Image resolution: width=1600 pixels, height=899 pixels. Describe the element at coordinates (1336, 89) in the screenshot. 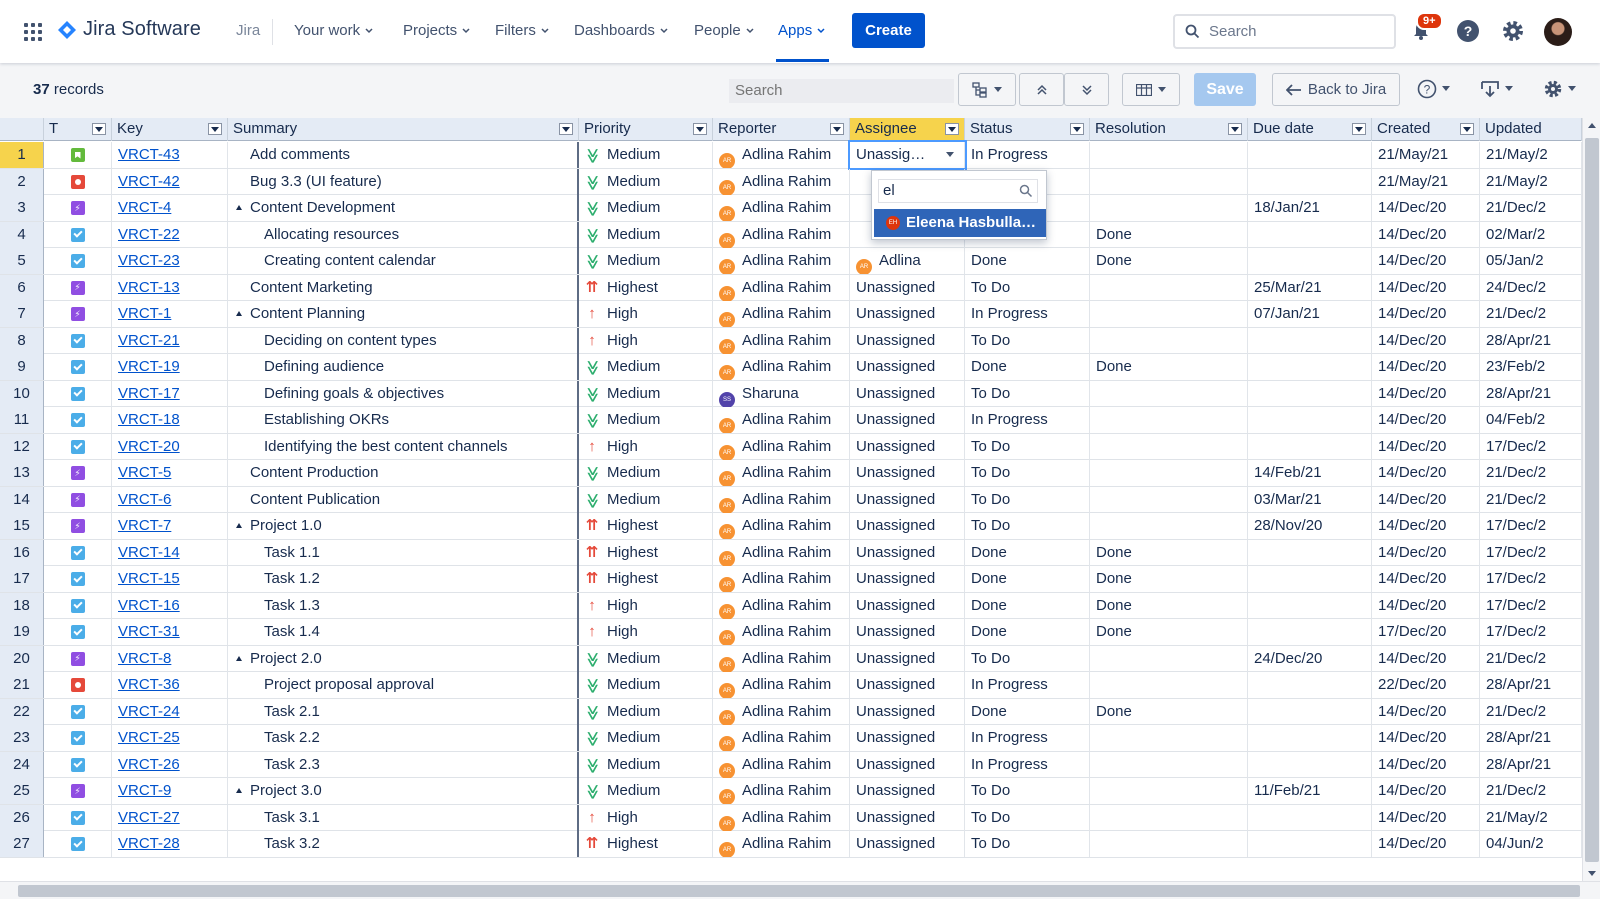

I see `back-to-jira-button: Back to Jira` at that location.